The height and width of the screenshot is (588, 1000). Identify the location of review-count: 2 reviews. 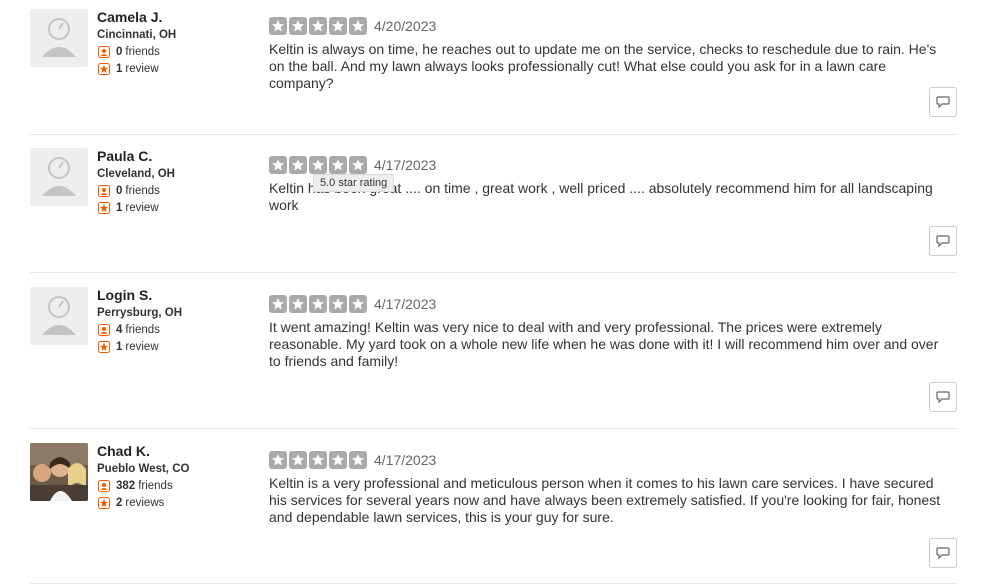
(131, 503).